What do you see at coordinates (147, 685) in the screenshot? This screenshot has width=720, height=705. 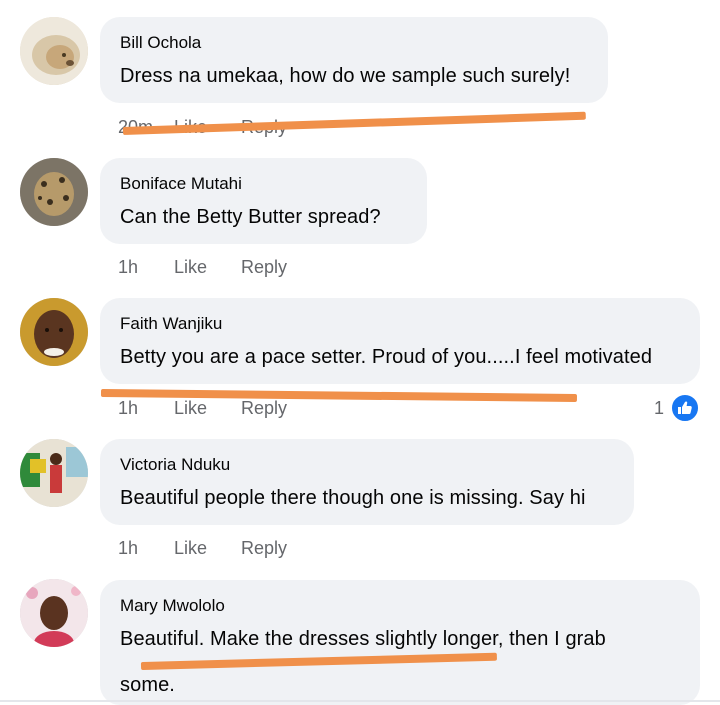 I see `comment-text-line-2: some.` at bounding box center [147, 685].